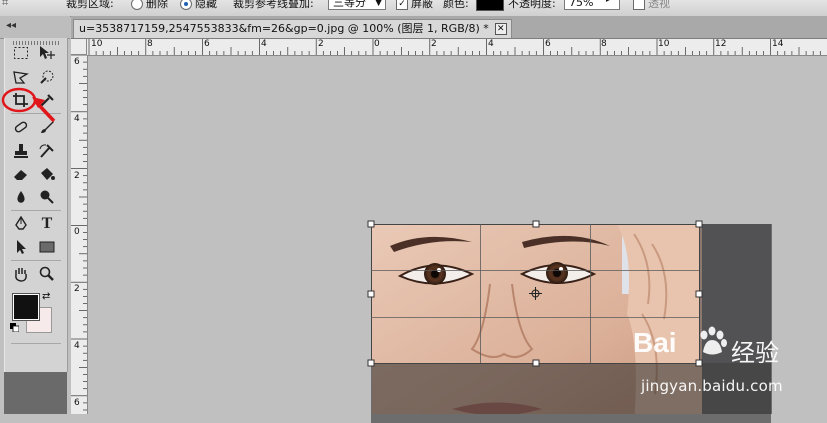  What do you see at coordinates (47, 247) in the screenshot?
I see `rectangle-tool-icon` at bounding box center [47, 247].